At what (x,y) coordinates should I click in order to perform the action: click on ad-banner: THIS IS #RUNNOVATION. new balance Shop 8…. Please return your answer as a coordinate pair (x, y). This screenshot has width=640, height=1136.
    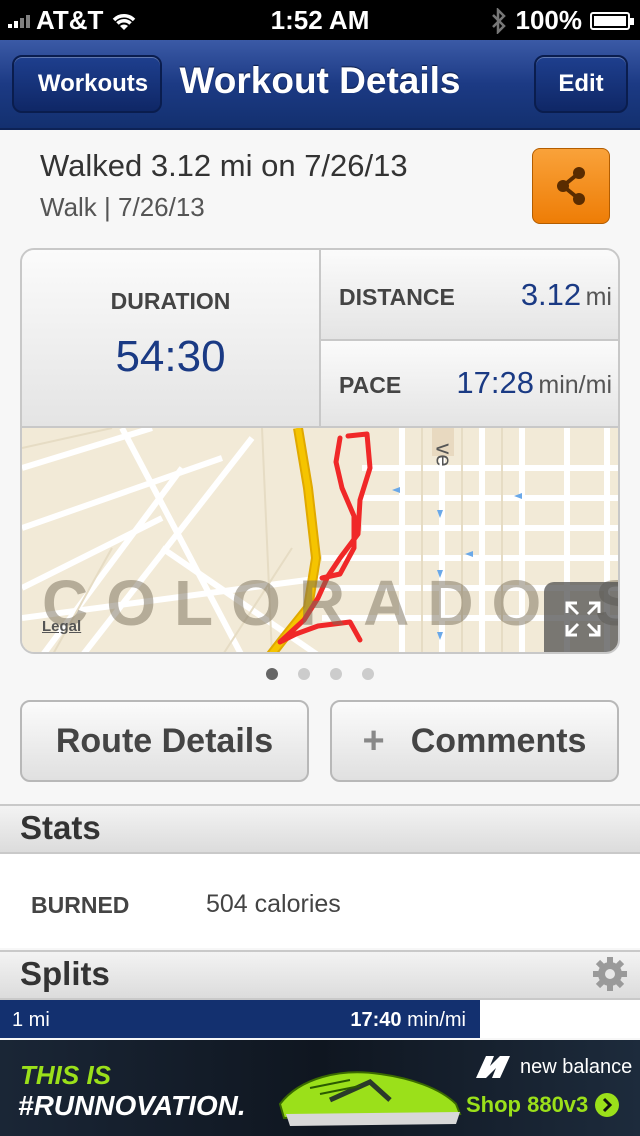
    Looking at the image, I should click on (320, 1088).